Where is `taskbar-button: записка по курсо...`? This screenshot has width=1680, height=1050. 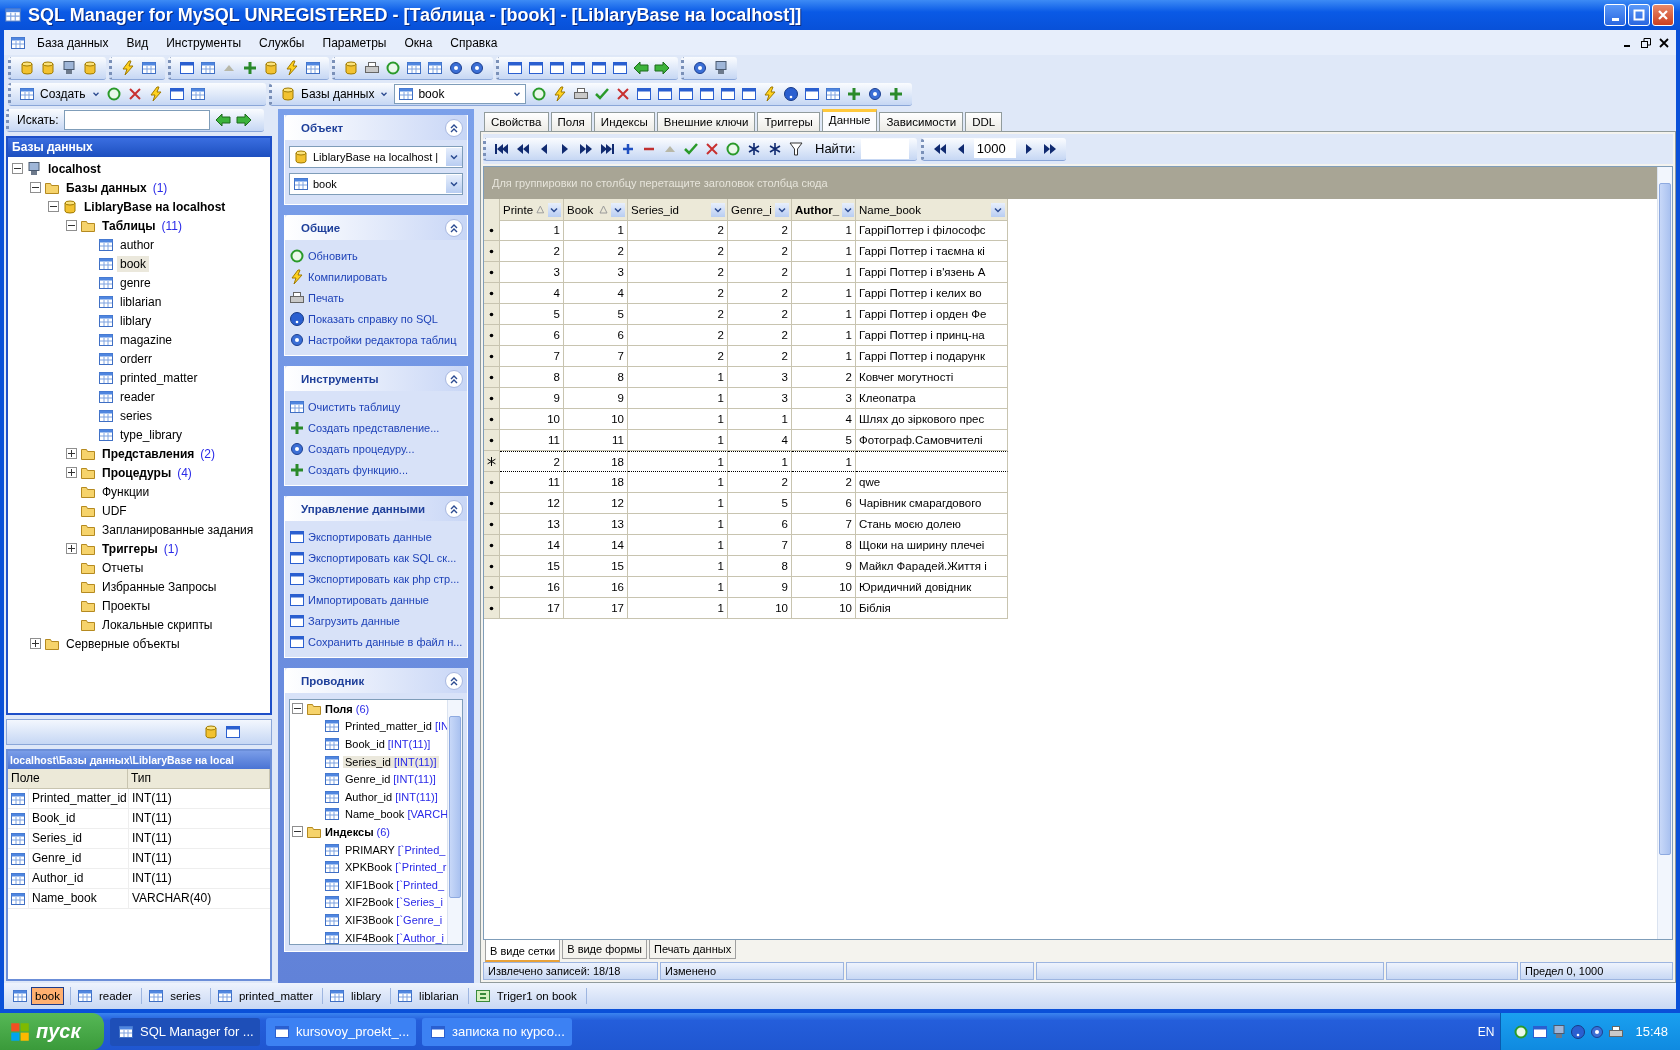 taskbar-button: записка по курсо... is located at coordinates (497, 1031).